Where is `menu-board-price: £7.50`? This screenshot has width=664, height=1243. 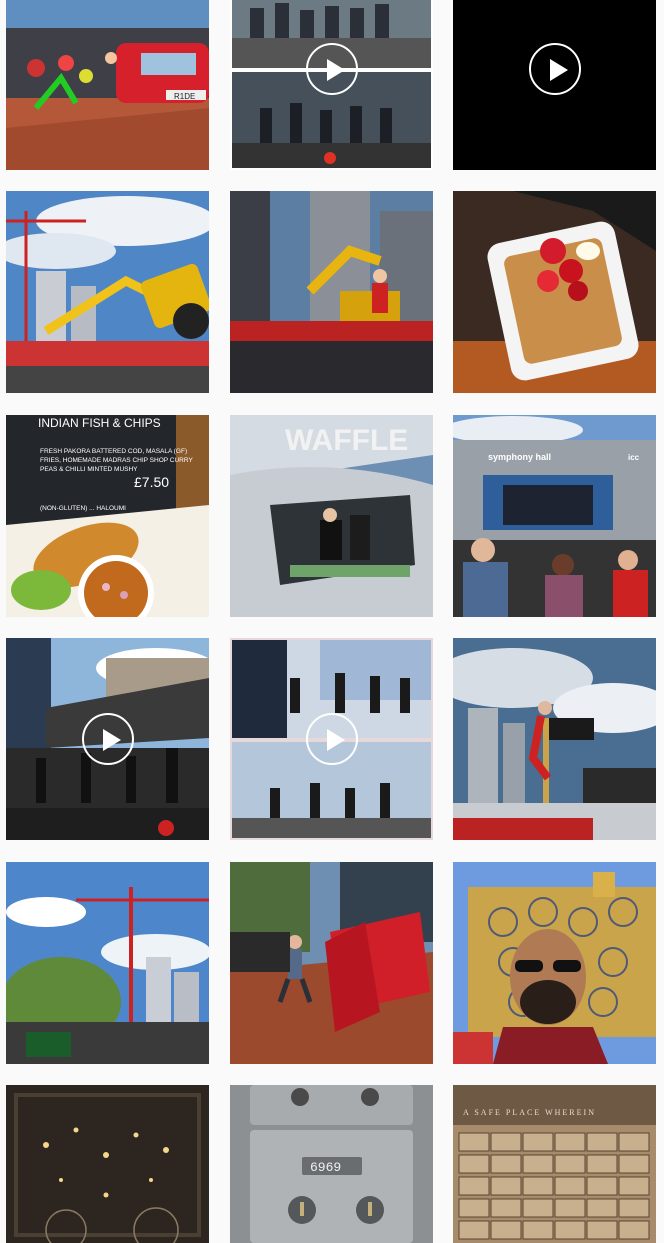 menu-board-price: £7.50 is located at coordinates (151, 482).